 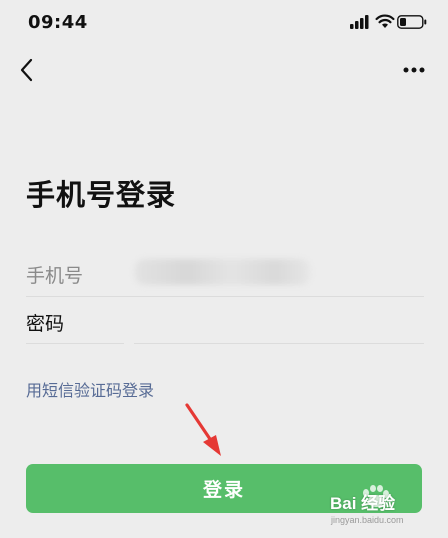 What do you see at coordinates (90, 389) in the screenshot?
I see `sms-login-link: 用短信验证码登录` at bounding box center [90, 389].